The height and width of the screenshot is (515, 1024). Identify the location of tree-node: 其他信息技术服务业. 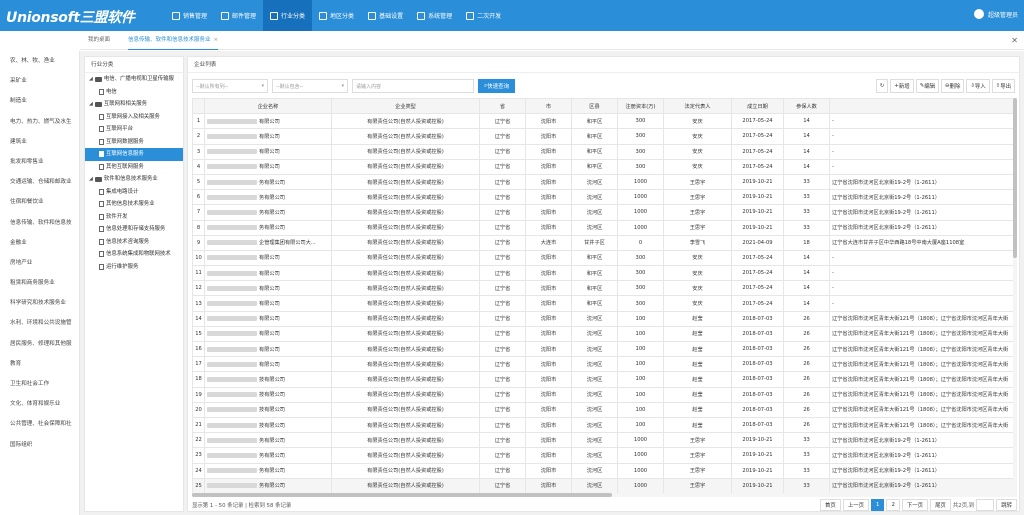
(134, 204).